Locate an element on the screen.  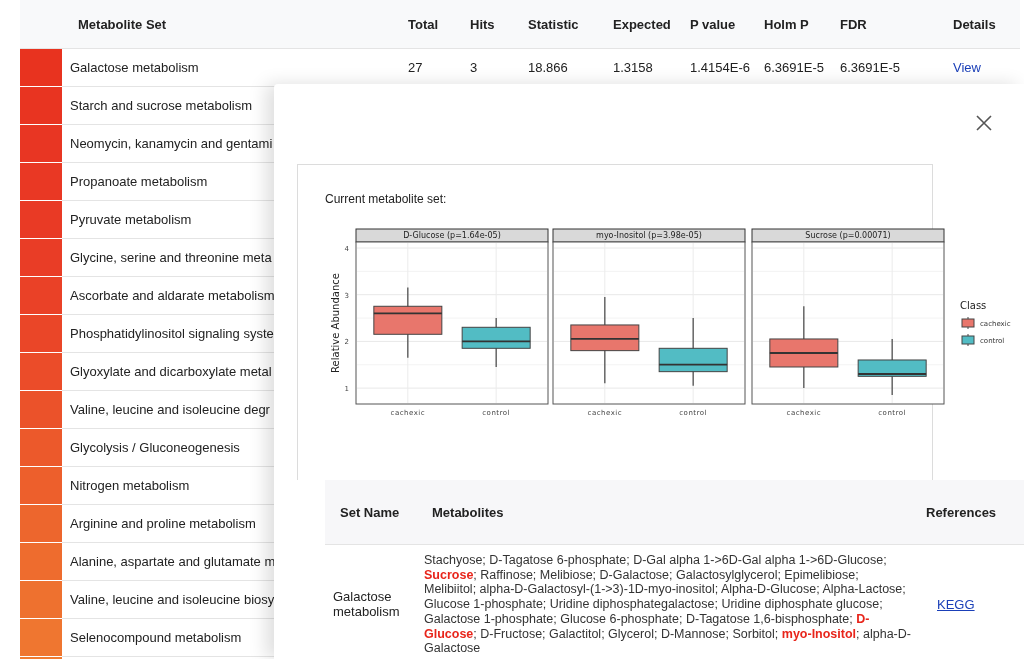
table-cell: Glyoxylate and dicarboxylate metal is located at coordinates (171, 371).